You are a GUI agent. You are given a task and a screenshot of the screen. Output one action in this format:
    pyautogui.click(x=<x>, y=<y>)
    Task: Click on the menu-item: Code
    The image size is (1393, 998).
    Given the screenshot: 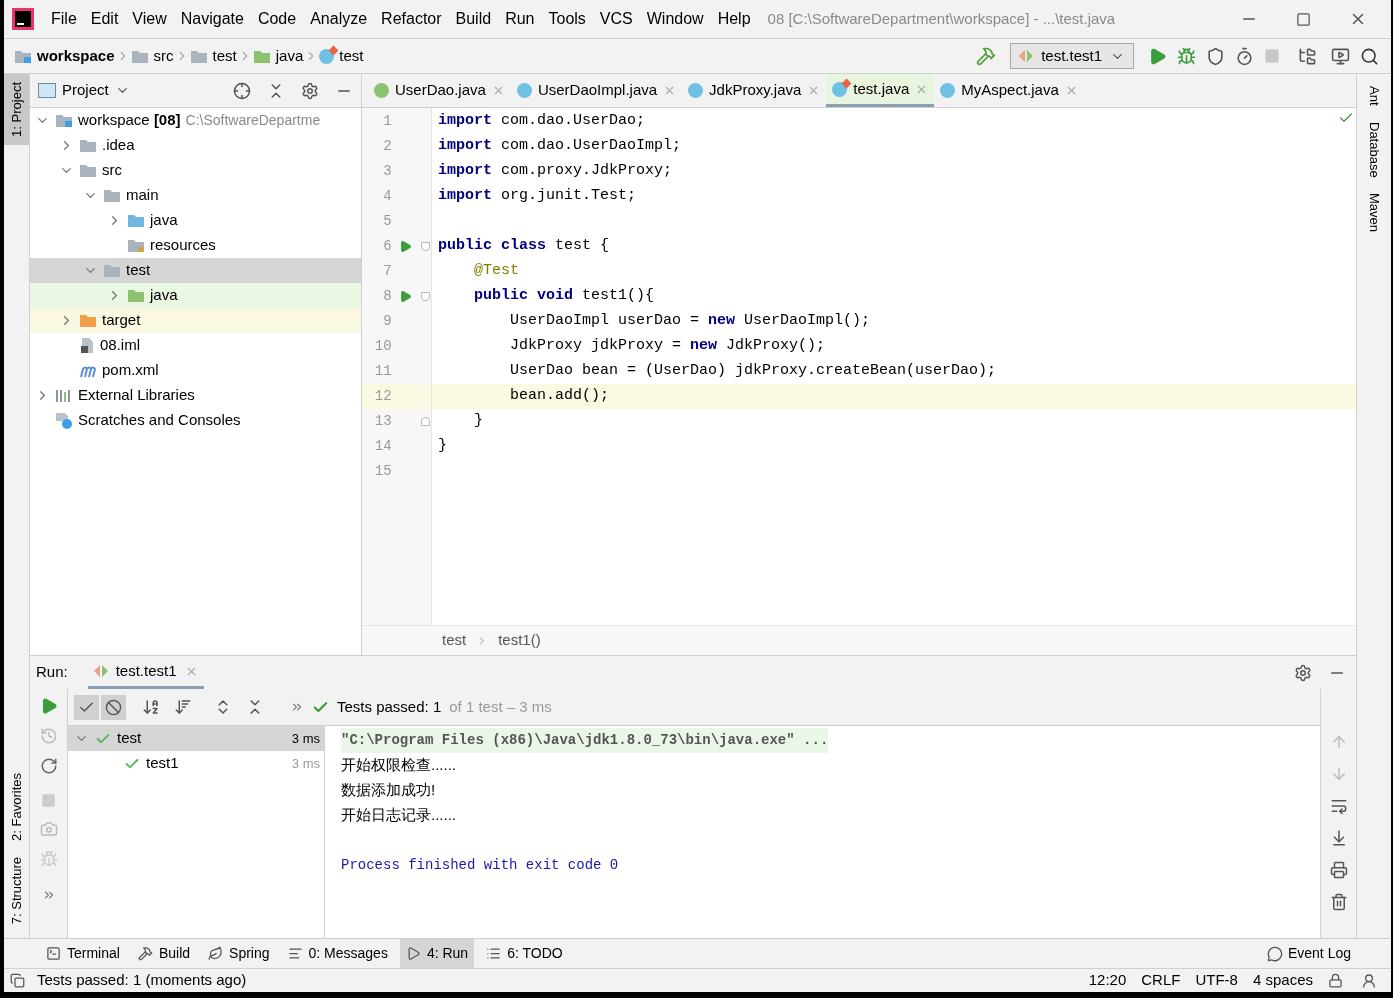 What is the action you would take?
    pyautogui.click(x=277, y=19)
    